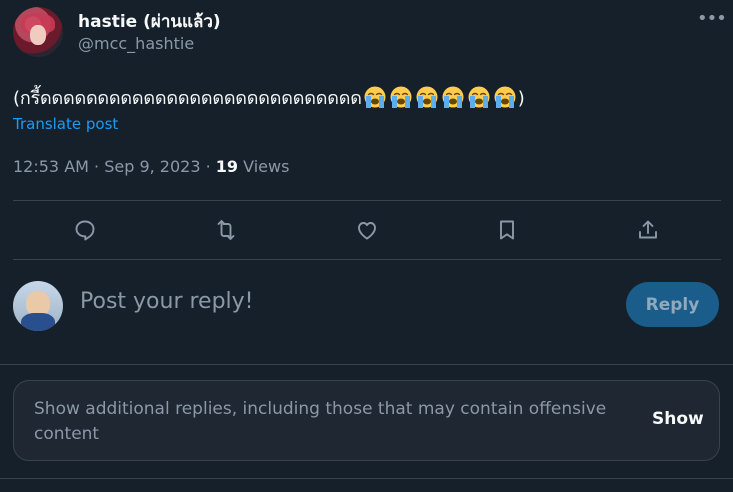  What do you see at coordinates (672, 304) in the screenshot?
I see `reply-submit-button: Reply` at bounding box center [672, 304].